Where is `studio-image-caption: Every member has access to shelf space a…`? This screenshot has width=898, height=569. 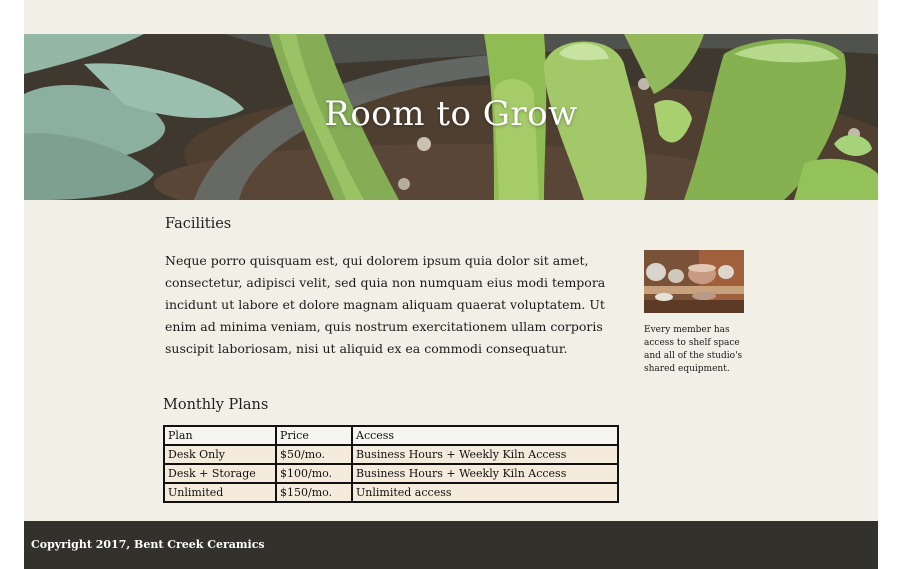
studio-image-caption: Every member has access to shelf space a… is located at coordinates (693, 349).